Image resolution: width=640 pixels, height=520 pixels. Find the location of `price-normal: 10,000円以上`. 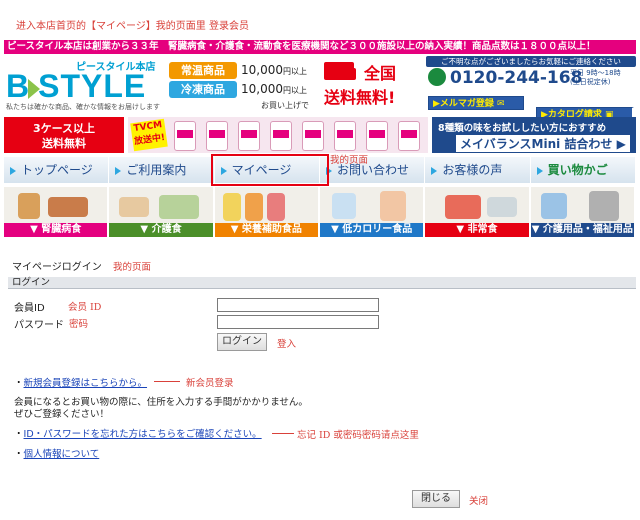

price-normal: 10,000円以上 is located at coordinates (274, 70).